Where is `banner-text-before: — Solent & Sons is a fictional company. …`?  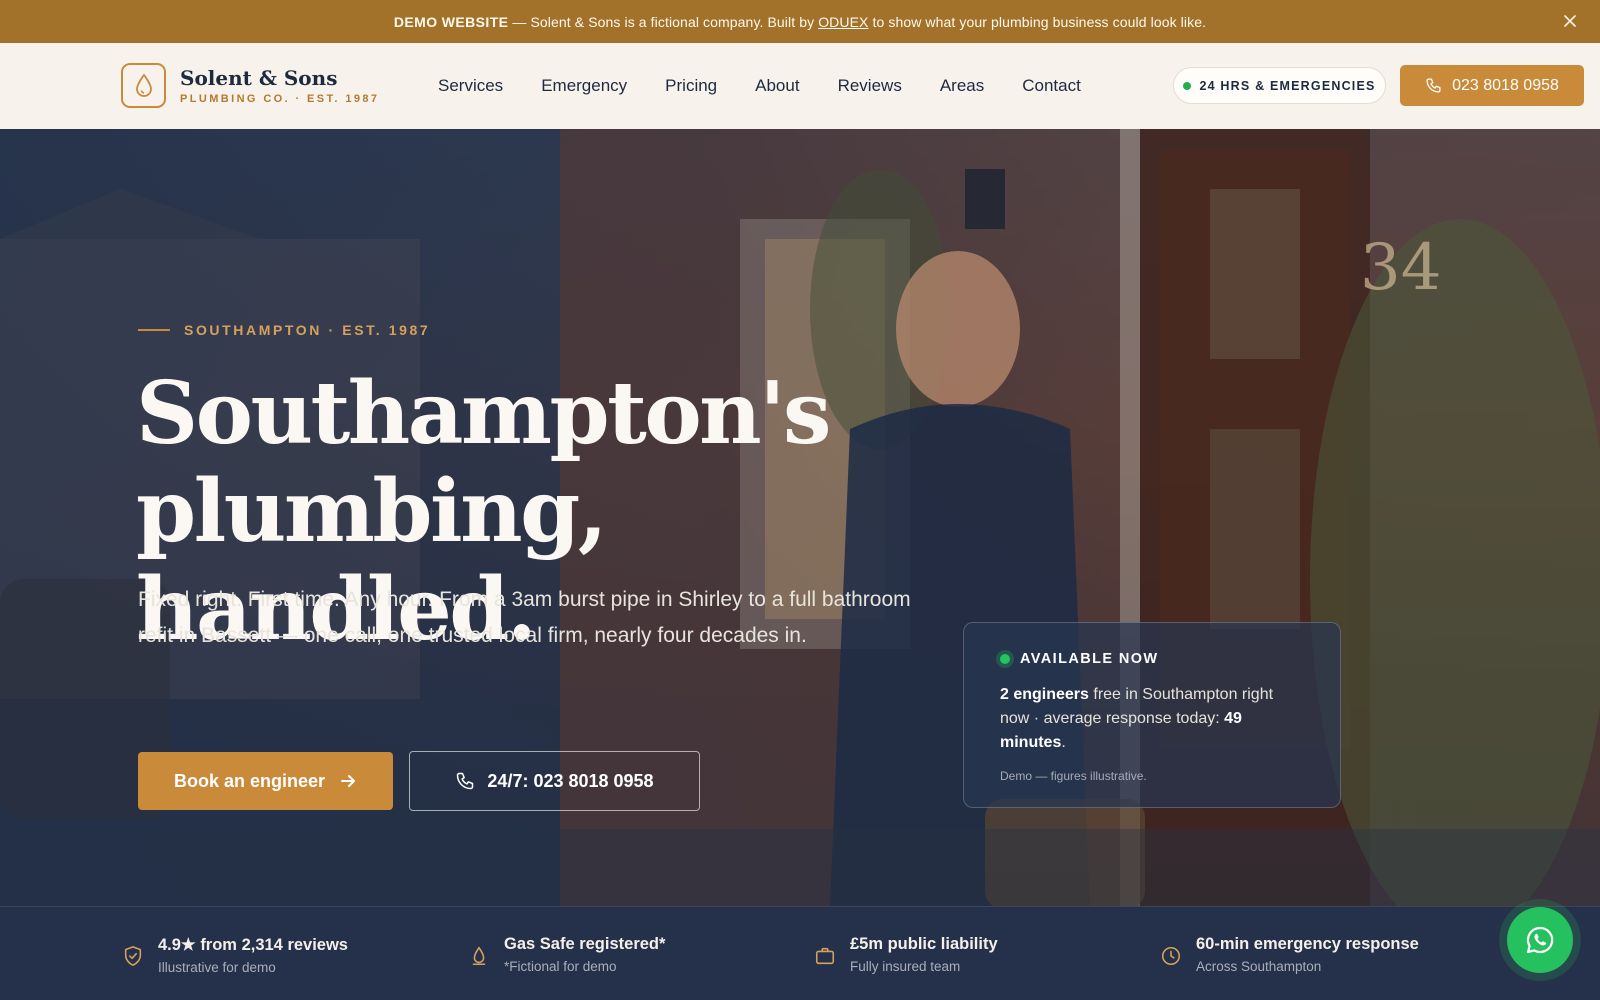
banner-text-before: — Solent & Sons is a fictional company. … is located at coordinates (663, 21).